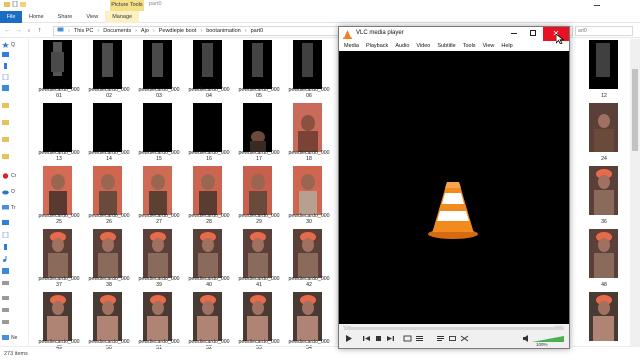 This screenshot has width=640, height=361. I want to click on file-thumbnail: pewdiecardo_000 38, so click(104, 261).